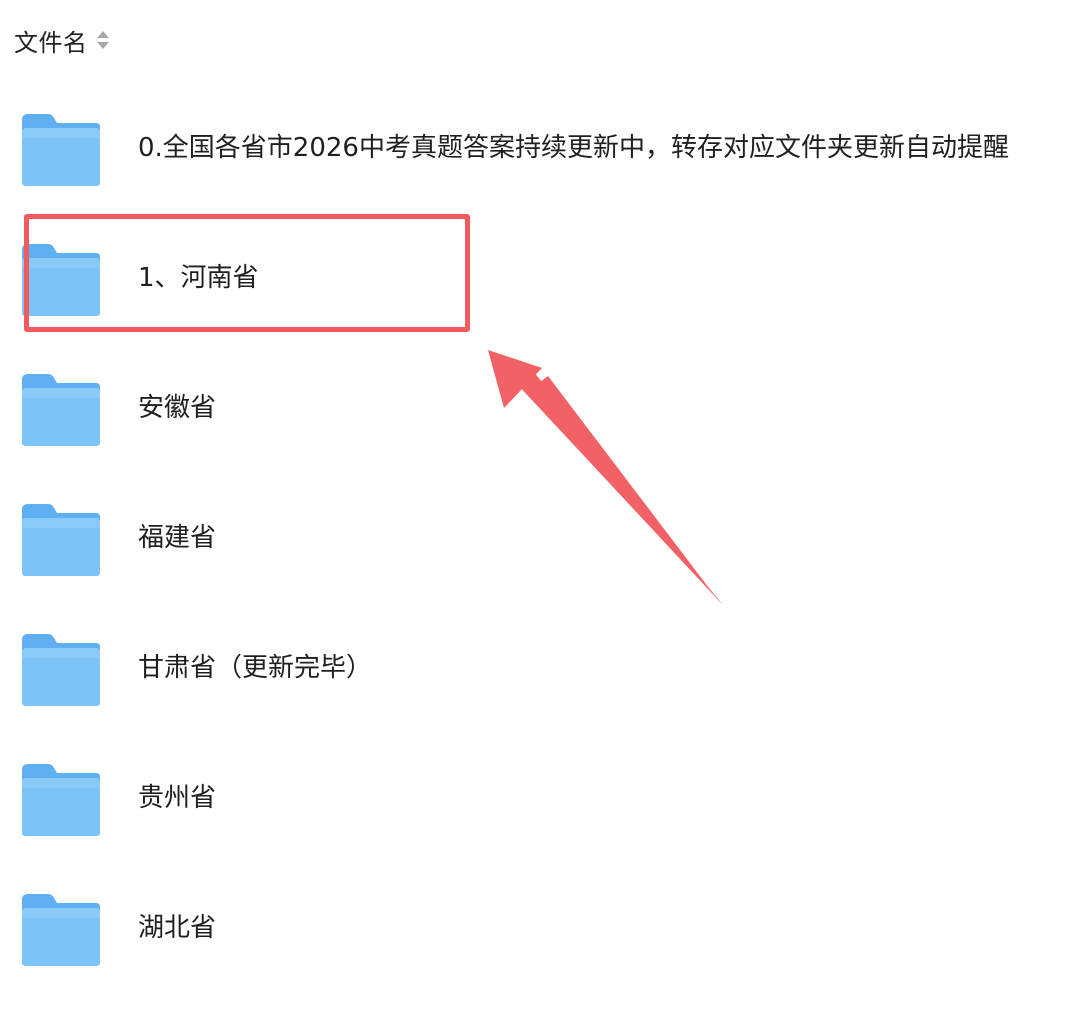 The height and width of the screenshot is (1022, 1080). What do you see at coordinates (177, 538) in the screenshot?
I see `folder-label: 福建省` at bounding box center [177, 538].